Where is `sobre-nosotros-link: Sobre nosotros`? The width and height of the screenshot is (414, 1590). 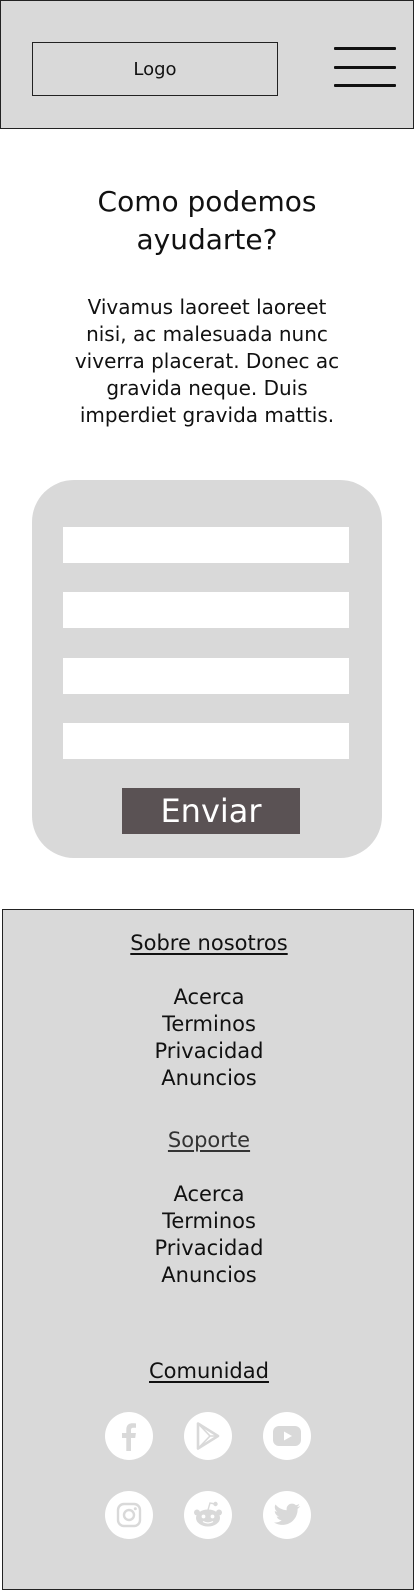 sobre-nosotros-link: Sobre nosotros is located at coordinates (208, 943).